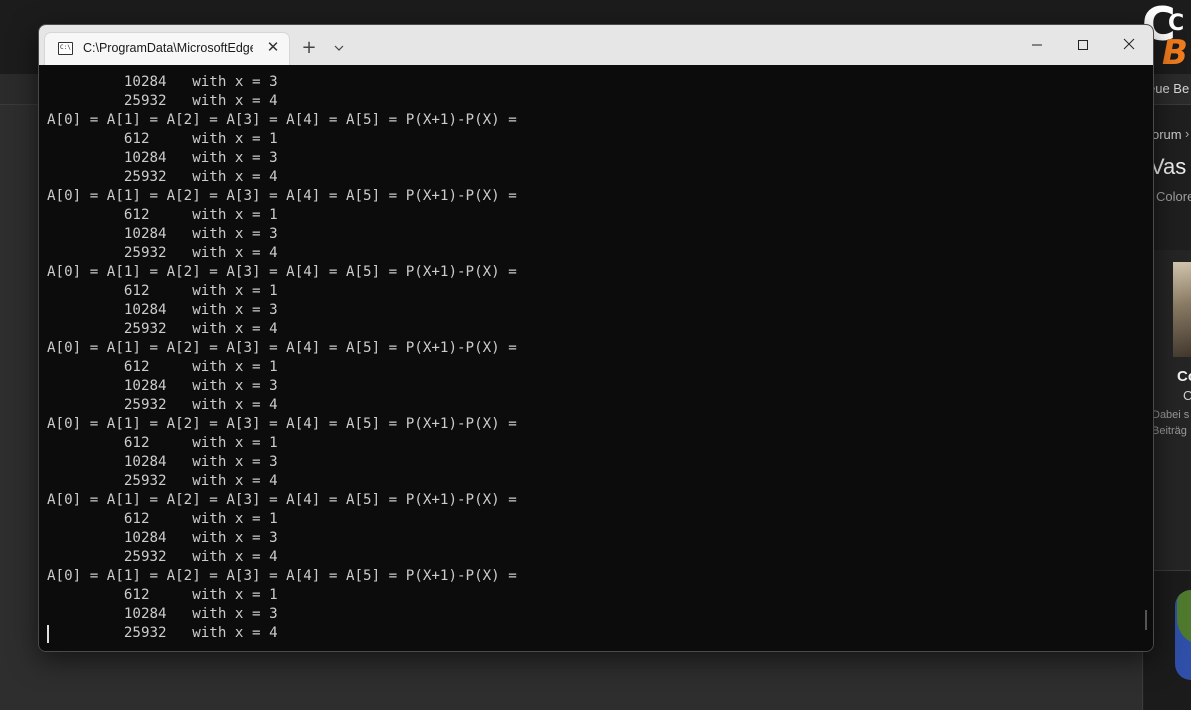 The height and width of the screenshot is (710, 1191). I want to click on terminal-titlebar: C:\ C:\ProgramData\MicrosoftEdge ✕ +, so click(596, 45).